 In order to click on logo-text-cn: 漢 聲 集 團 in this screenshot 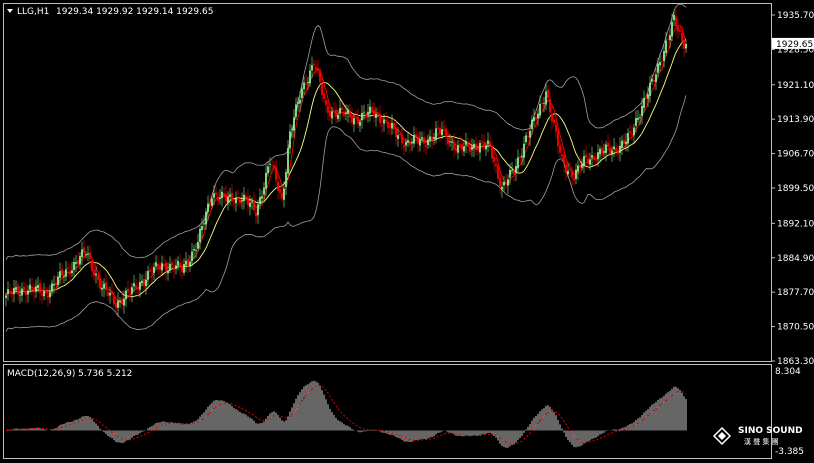, I will do `click(761, 441)`.